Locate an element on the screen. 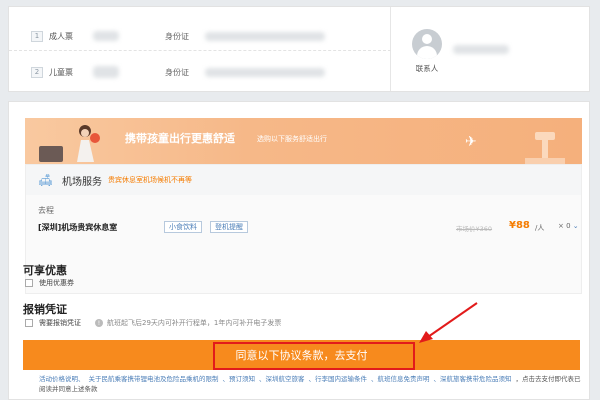  invoice-note-text: 航班起飞后29天内可补开行程单，1年内可补开电子发票 is located at coordinates (194, 323).